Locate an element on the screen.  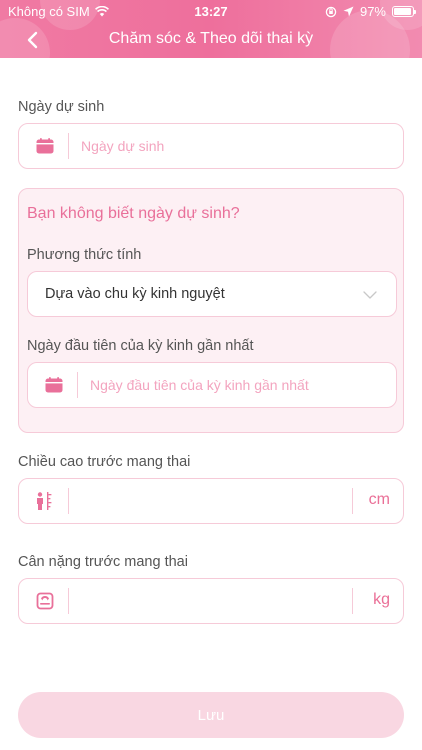
method-label: Phương thức tính is located at coordinates (84, 255).